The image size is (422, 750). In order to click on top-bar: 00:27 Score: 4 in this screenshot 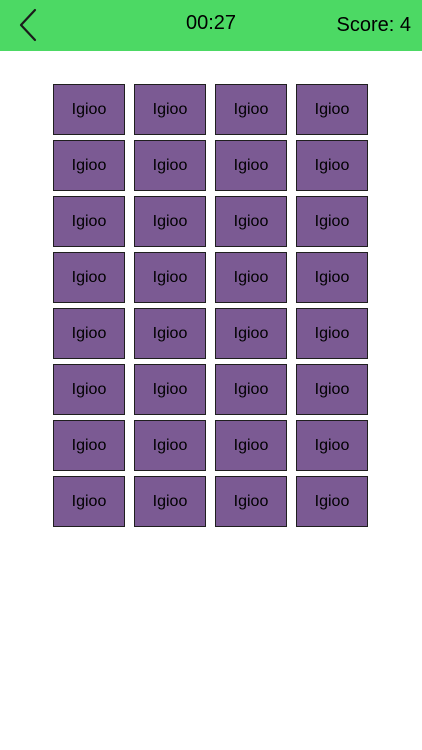, I will do `click(211, 25)`.